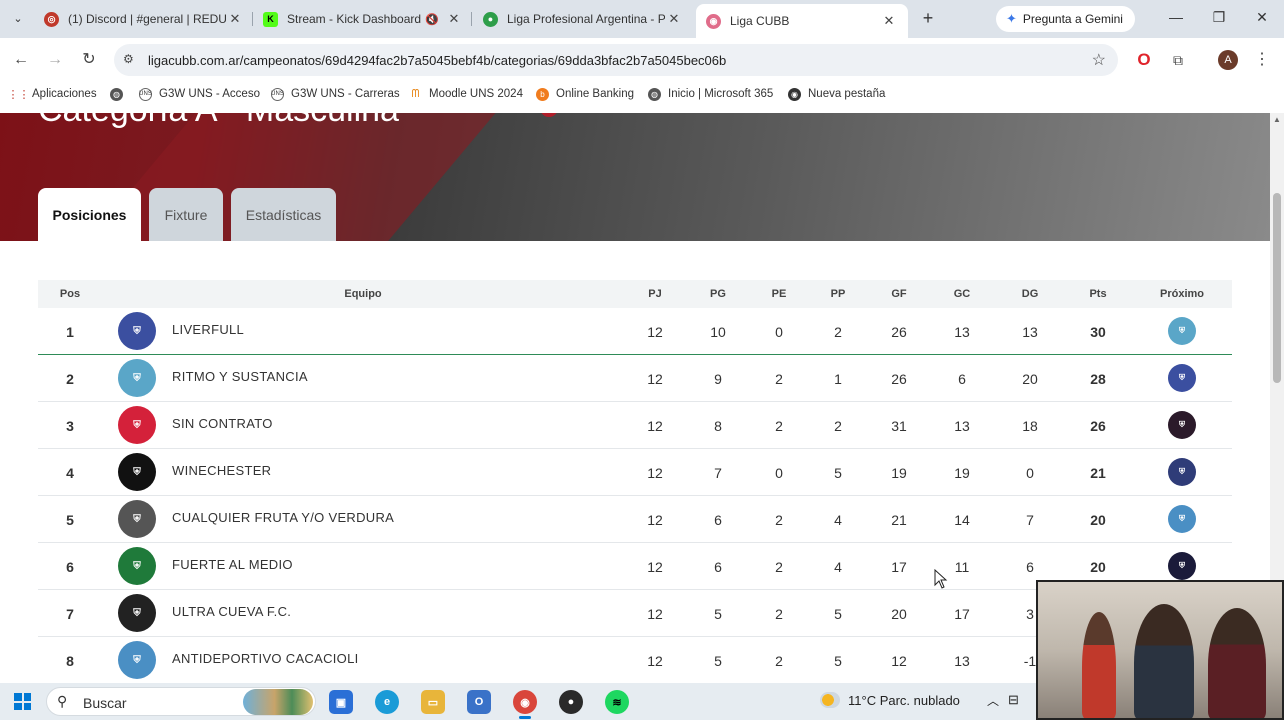  What do you see at coordinates (1176, 17) in the screenshot?
I see `minimize-window-icon: —` at bounding box center [1176, 17].